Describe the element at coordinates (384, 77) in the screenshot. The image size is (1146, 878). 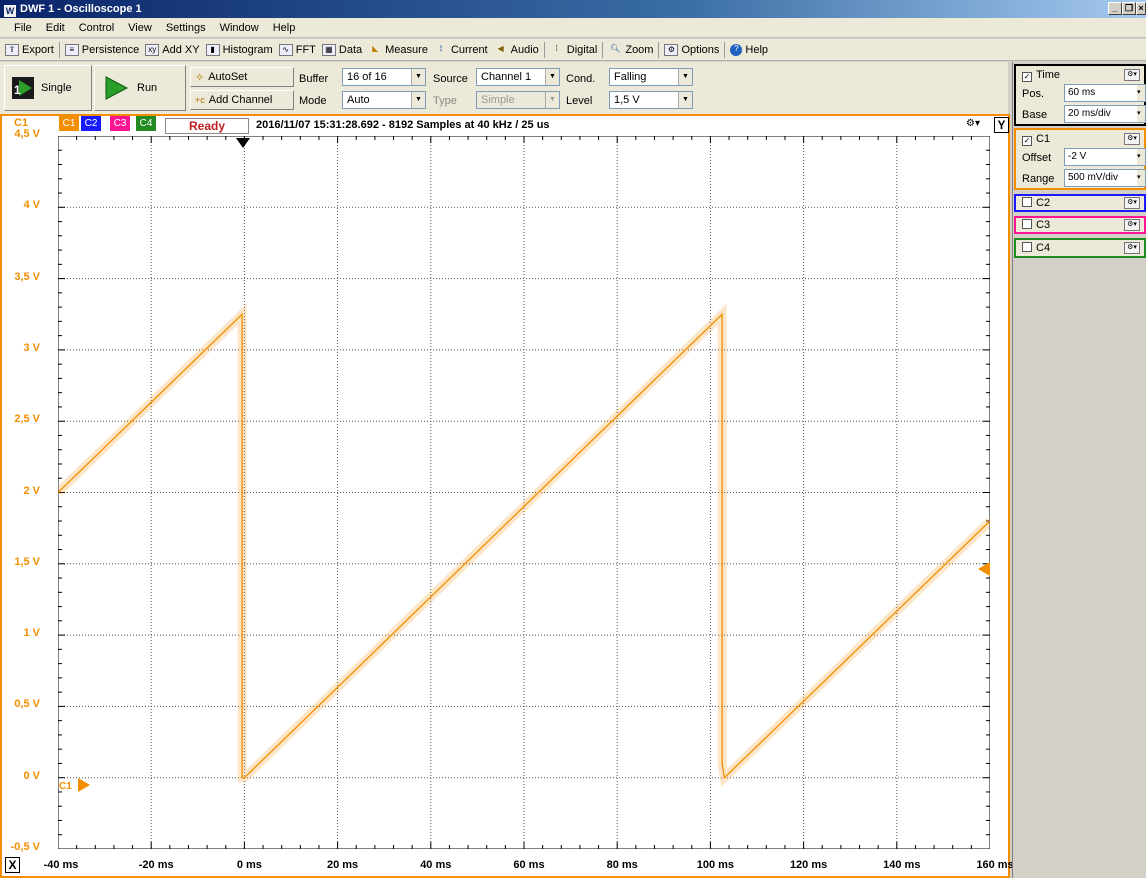
I see `buffer-select: 16 of 16 ▼` at that location.